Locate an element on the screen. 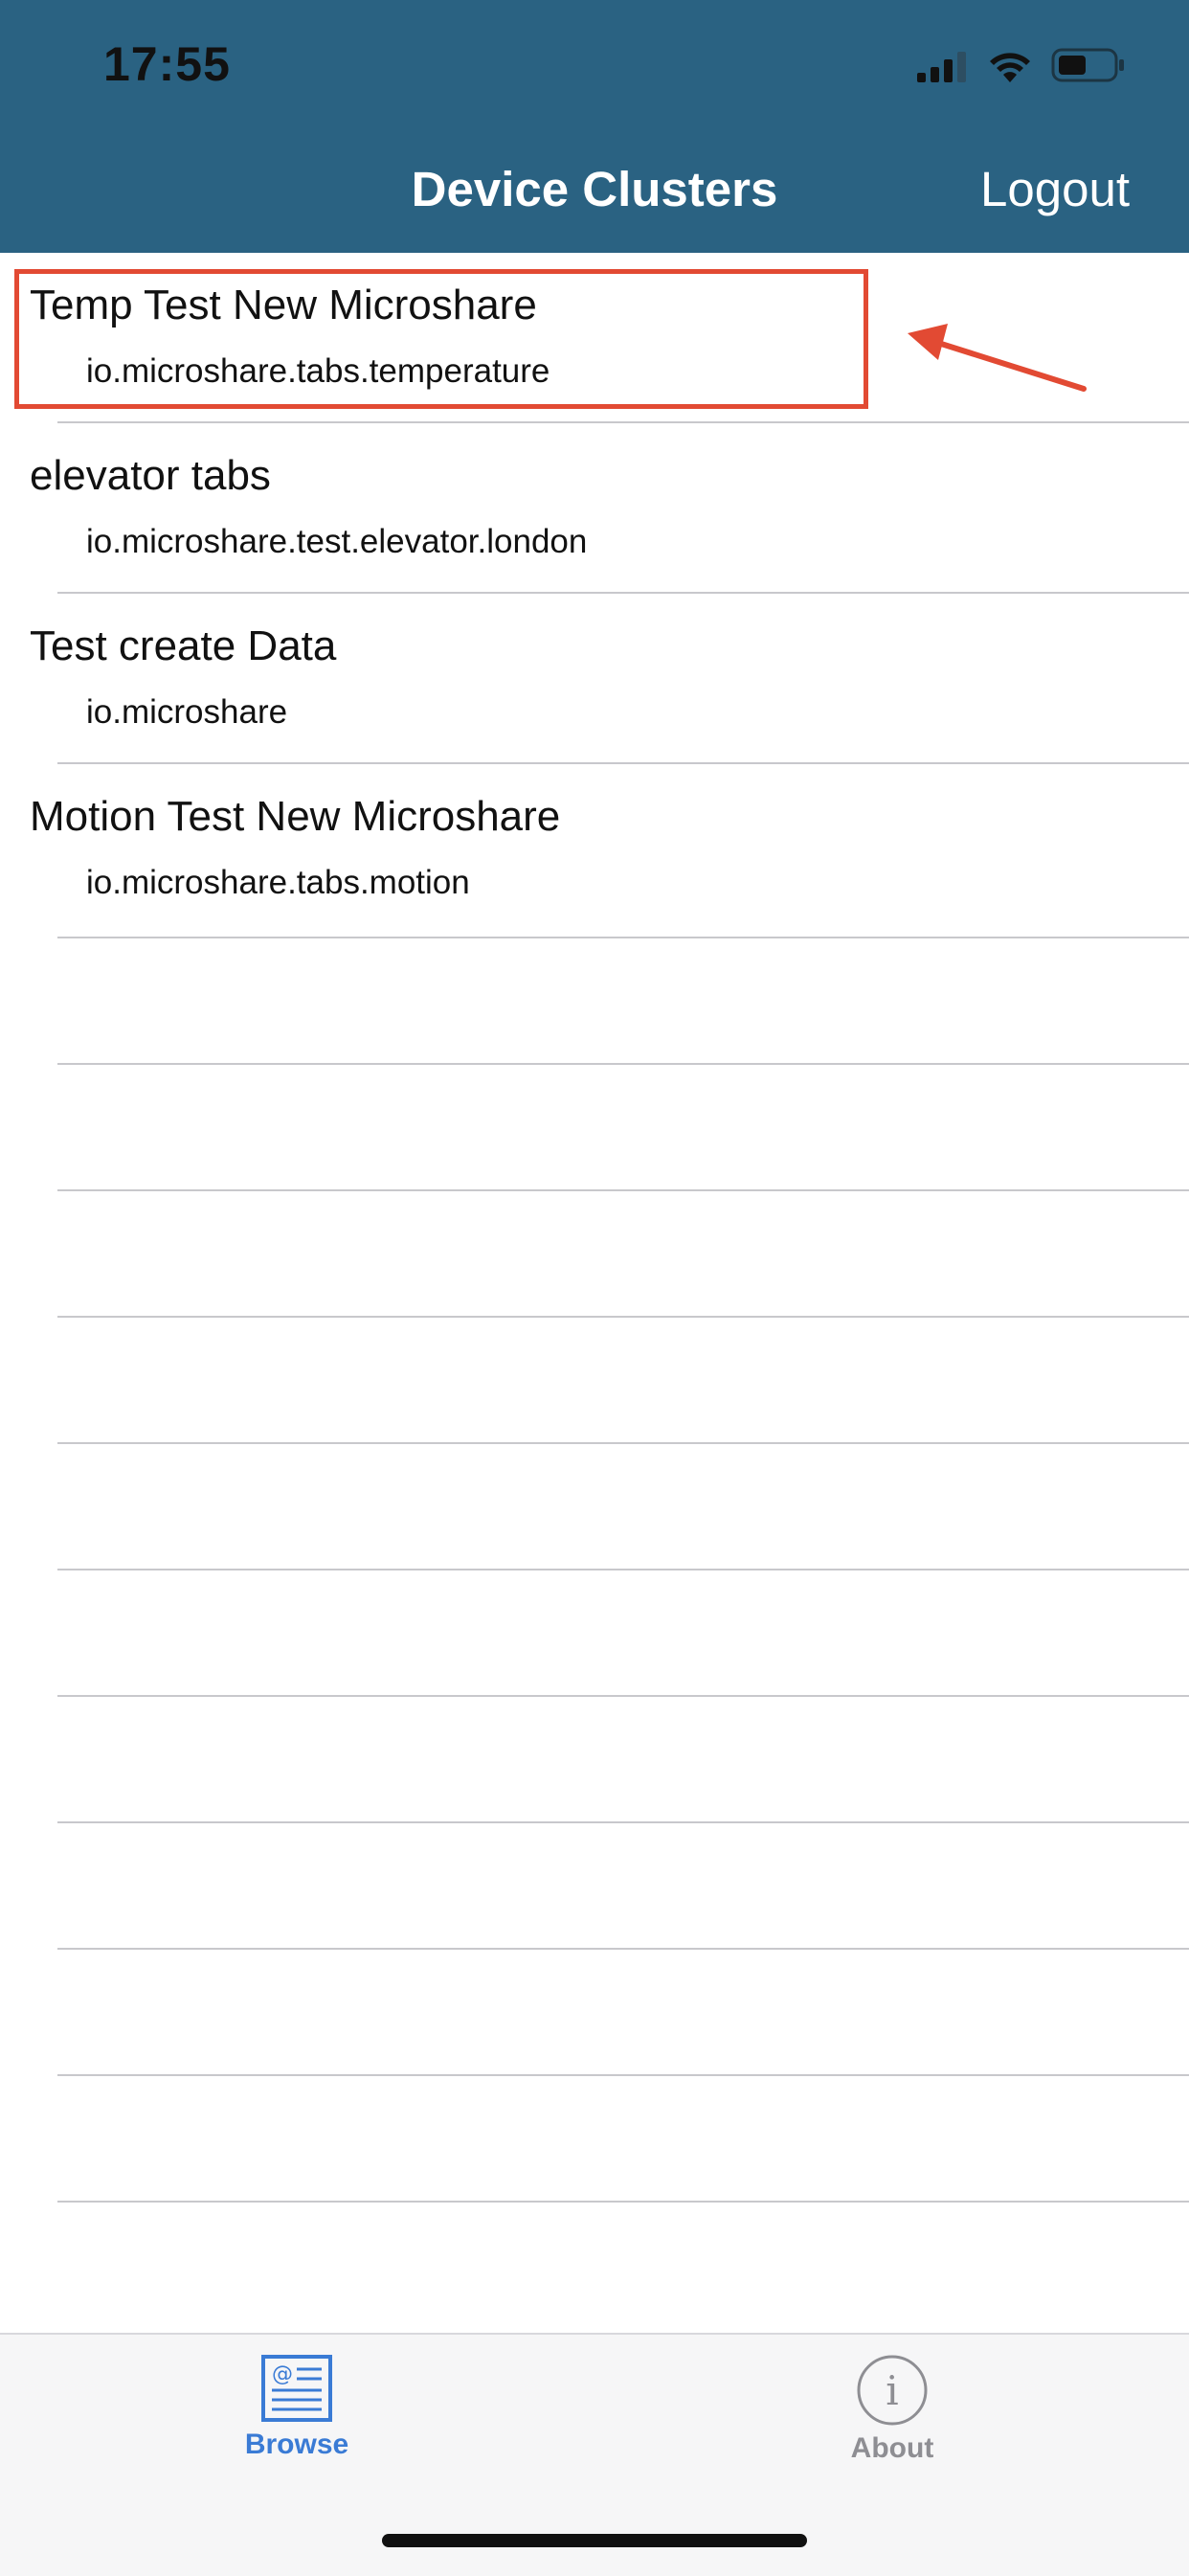 This screenshot has width=1189, height=2576. cluster-subtitle: io.microshare.test.elevator.london is located at coordinates (337, 541).